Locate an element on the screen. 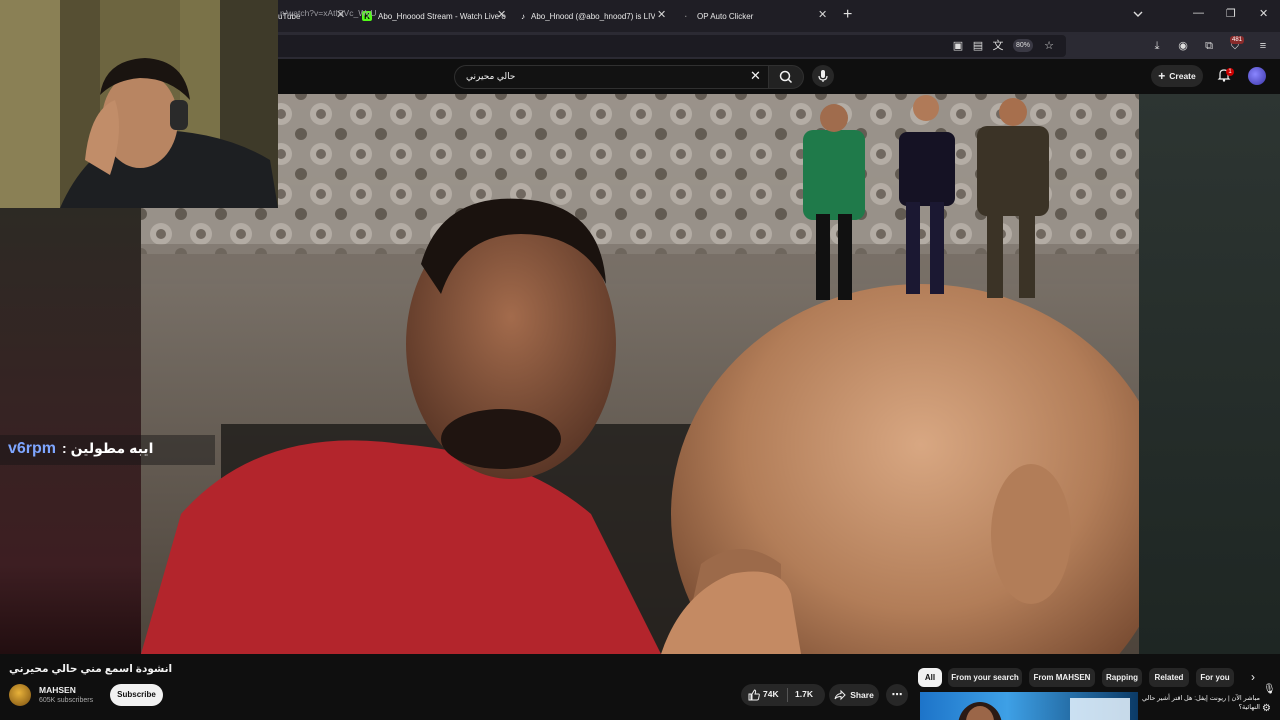 The width and height of the screenshot is (1280, 720). chevron-right-icon: › is located at coordinates (1253, 677).